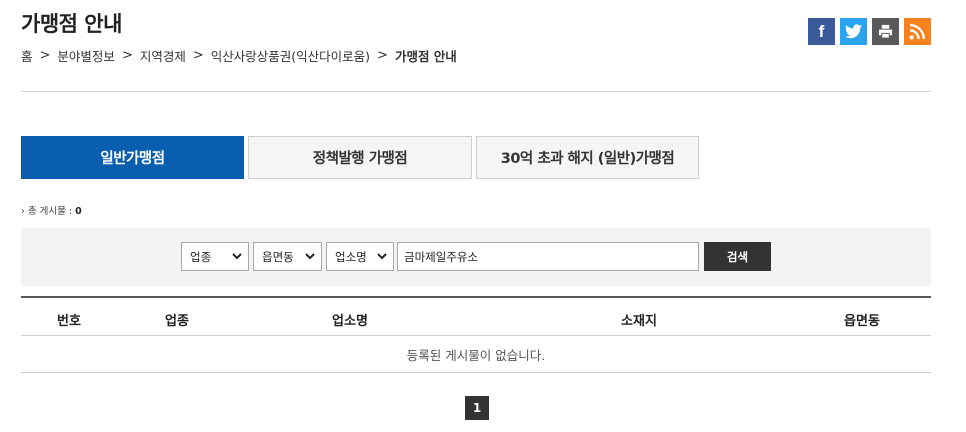  I want to click on column-header-business-name: 업소명, so click(350, 321).